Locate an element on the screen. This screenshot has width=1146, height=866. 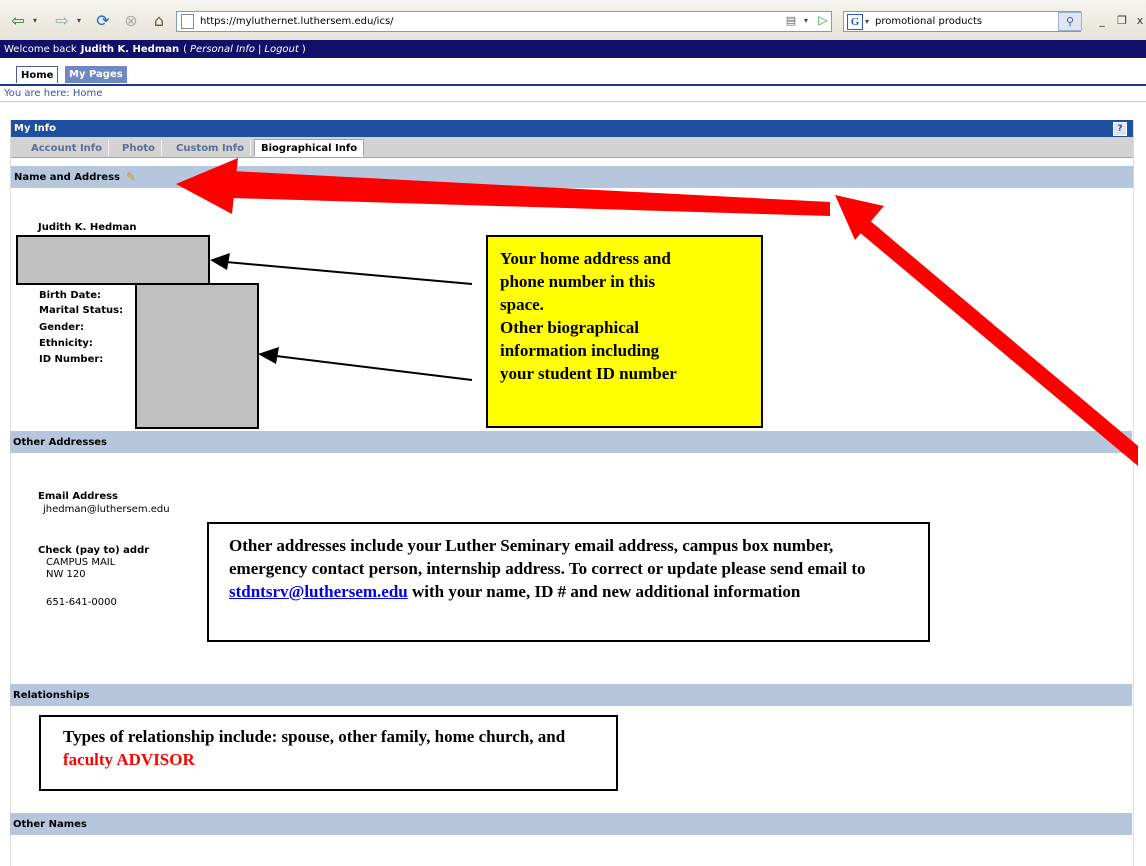
logout-link: Logout is located at coordinates (281, 49).